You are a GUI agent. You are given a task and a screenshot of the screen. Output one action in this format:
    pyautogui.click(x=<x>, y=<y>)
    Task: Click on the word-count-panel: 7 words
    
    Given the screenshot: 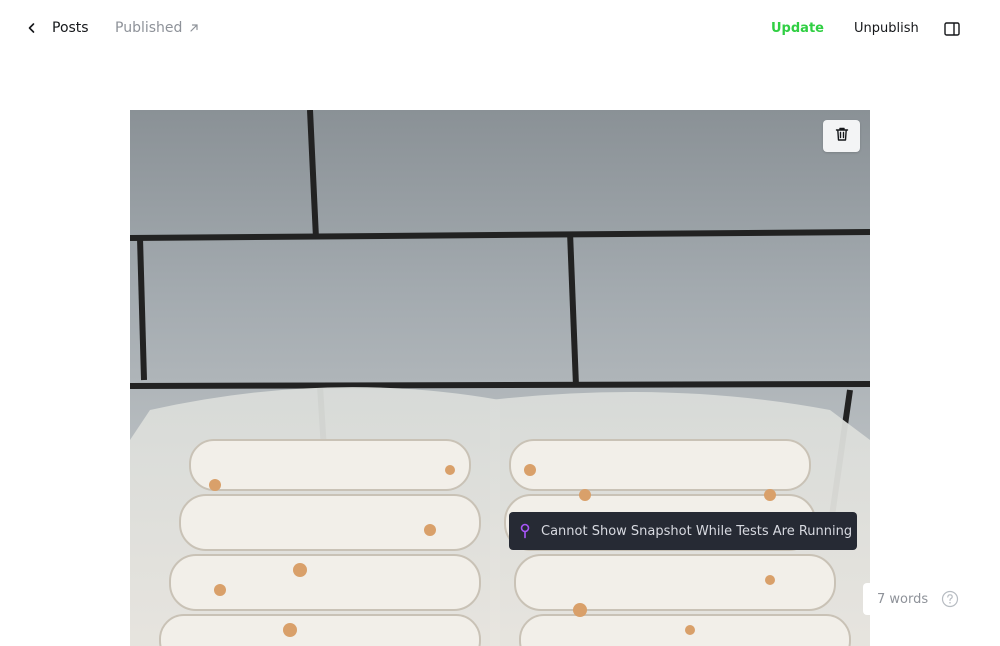 What is the action you would take?
    pyautogui.click(x=920, y=599)
    